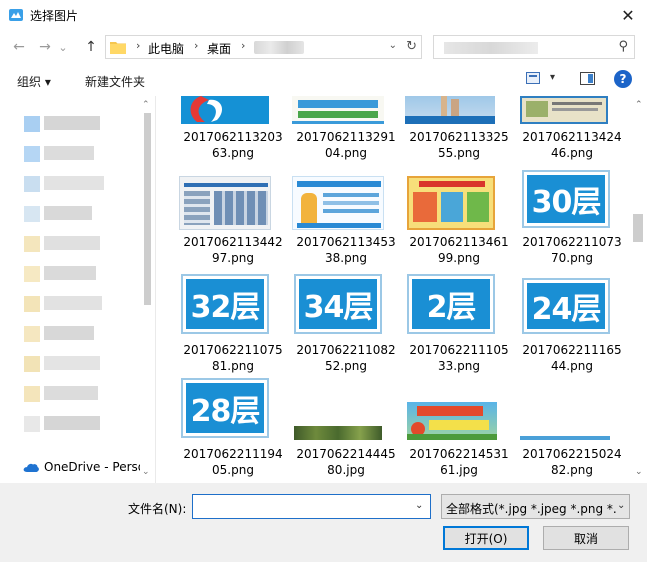  What do you see at coordinates (338, 304) in the screenshot?
I see `floor-sign-thumbnail: 34层` at bounding box center [338, 304].